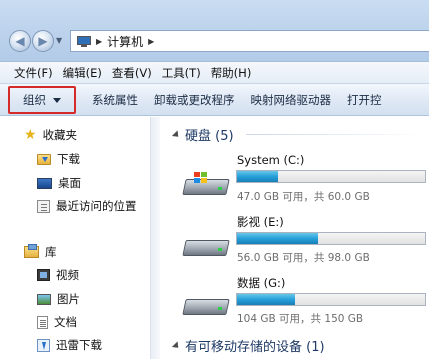 This screenshot has width=429, height=359. I want to click on group-title: 硬盘 (5), so click(209, 136).